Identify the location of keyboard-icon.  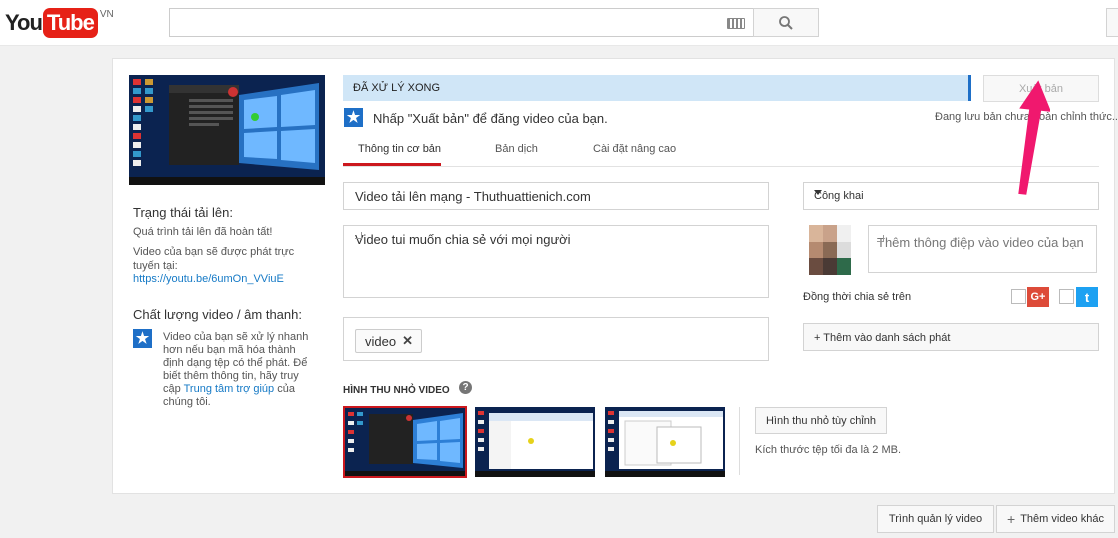
(736, 23).